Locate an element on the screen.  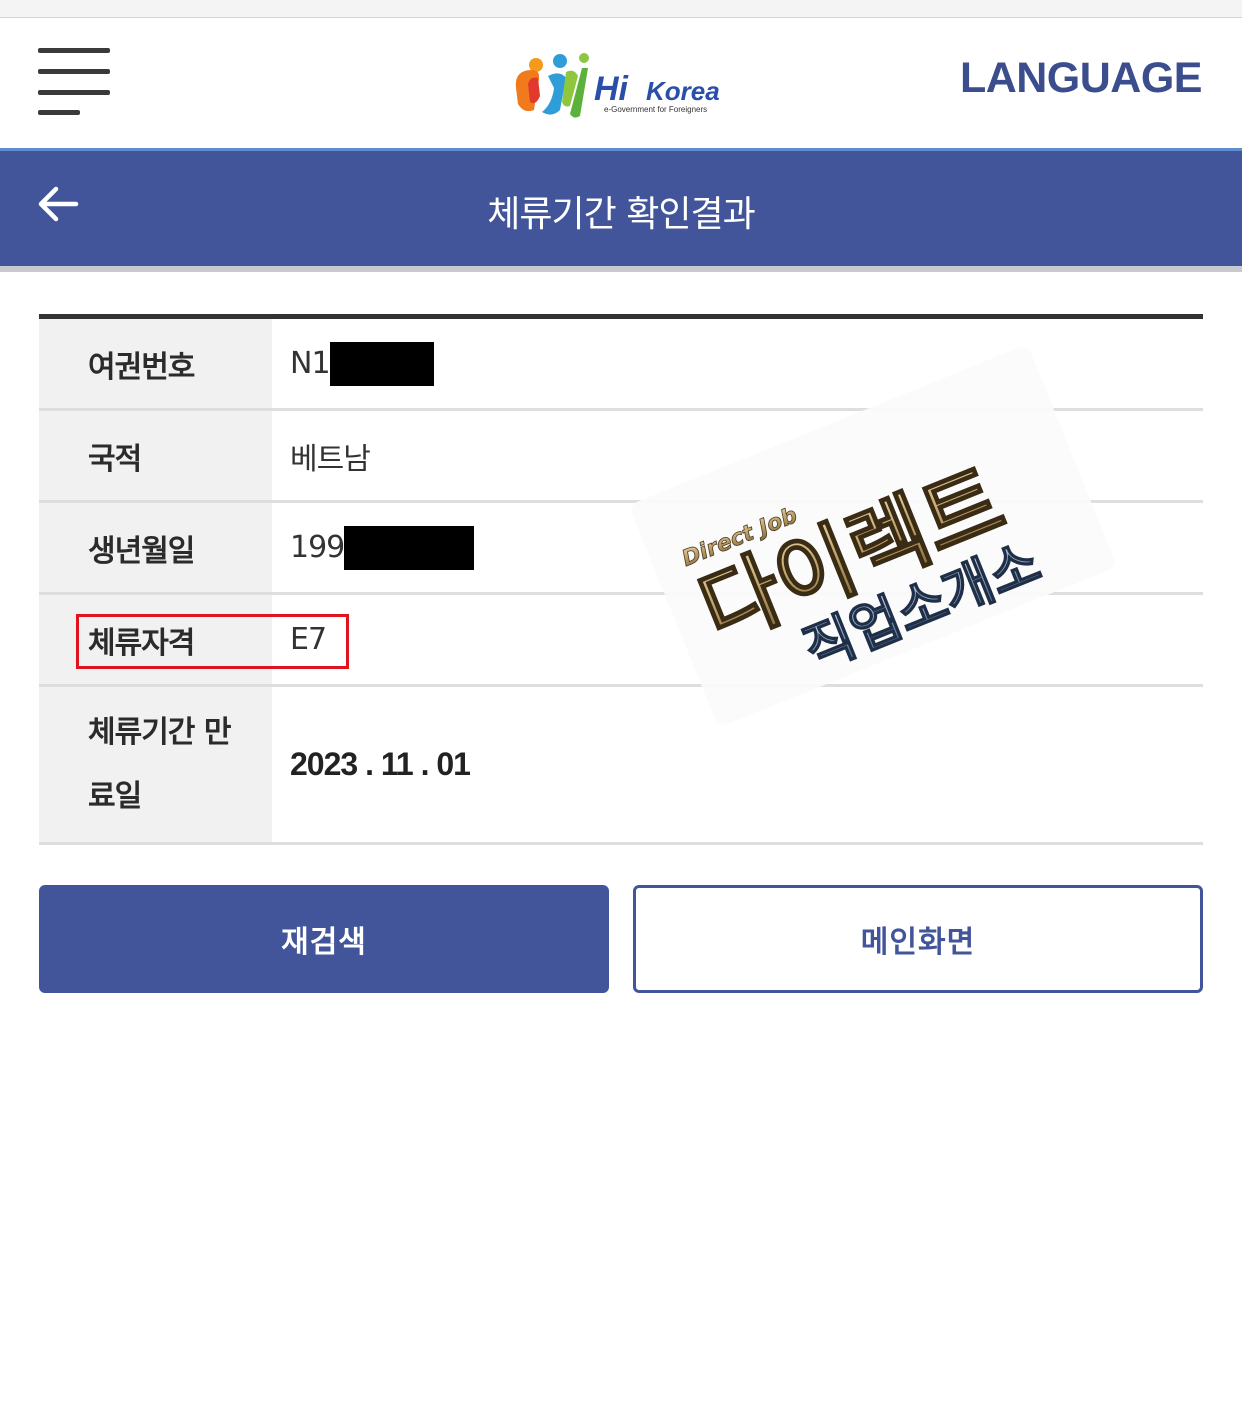
language-button: LANGUAGE is located at coordinates (1081, 78).